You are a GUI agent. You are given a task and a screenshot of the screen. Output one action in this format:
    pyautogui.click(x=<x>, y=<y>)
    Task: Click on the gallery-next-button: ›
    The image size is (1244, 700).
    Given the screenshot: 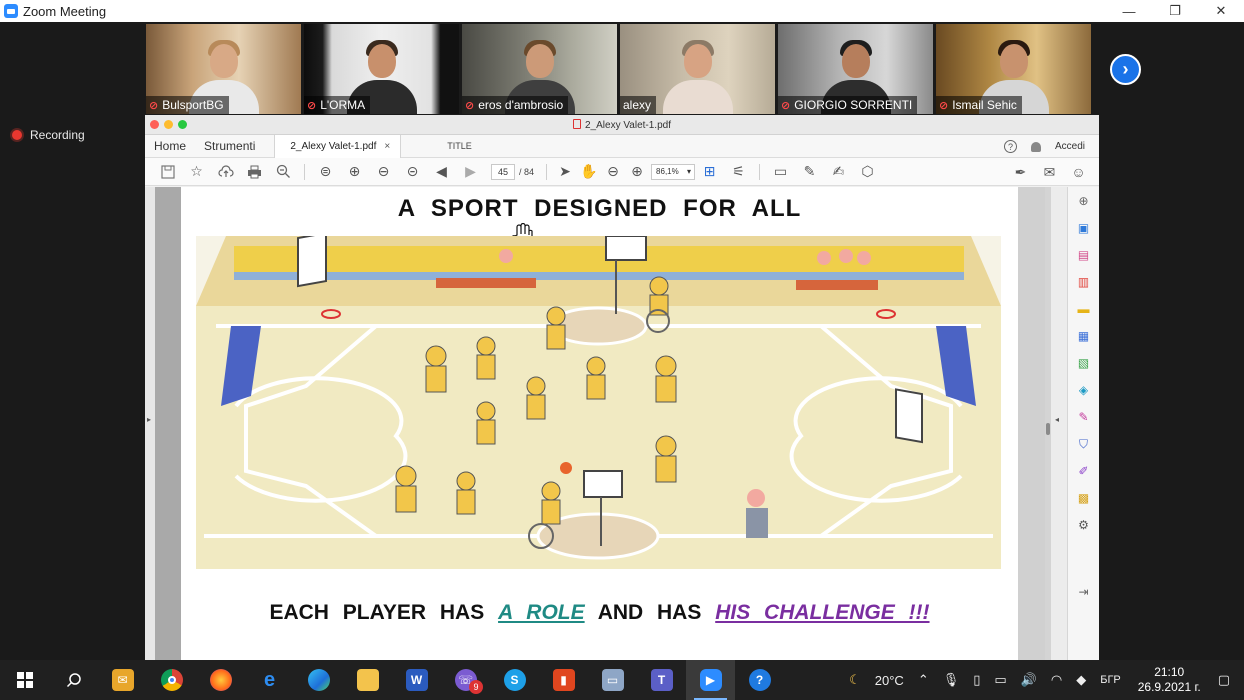 What is the action you would take?
    pyautogui.click(x=1125, y=69)
    